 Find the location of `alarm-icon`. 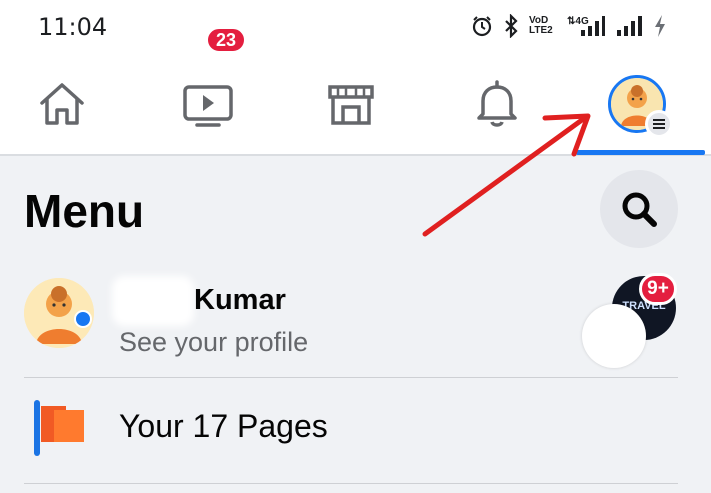

alarm-icon is located at coordinates (482, 26).